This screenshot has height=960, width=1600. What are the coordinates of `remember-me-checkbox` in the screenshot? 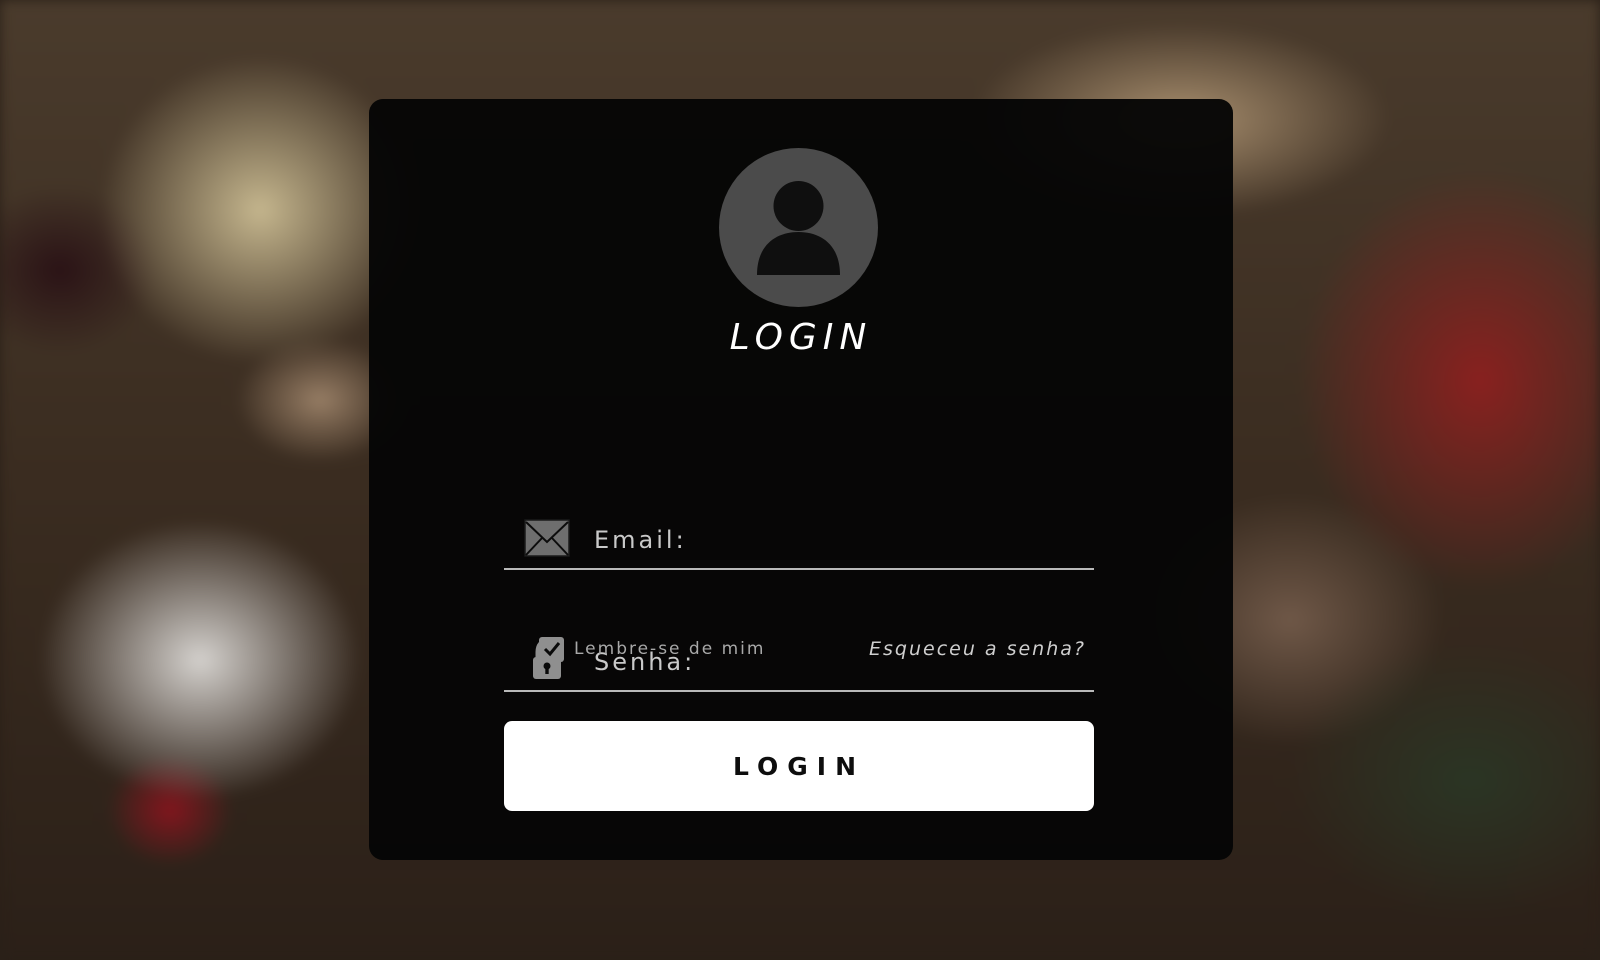 It's located at (551, 649).